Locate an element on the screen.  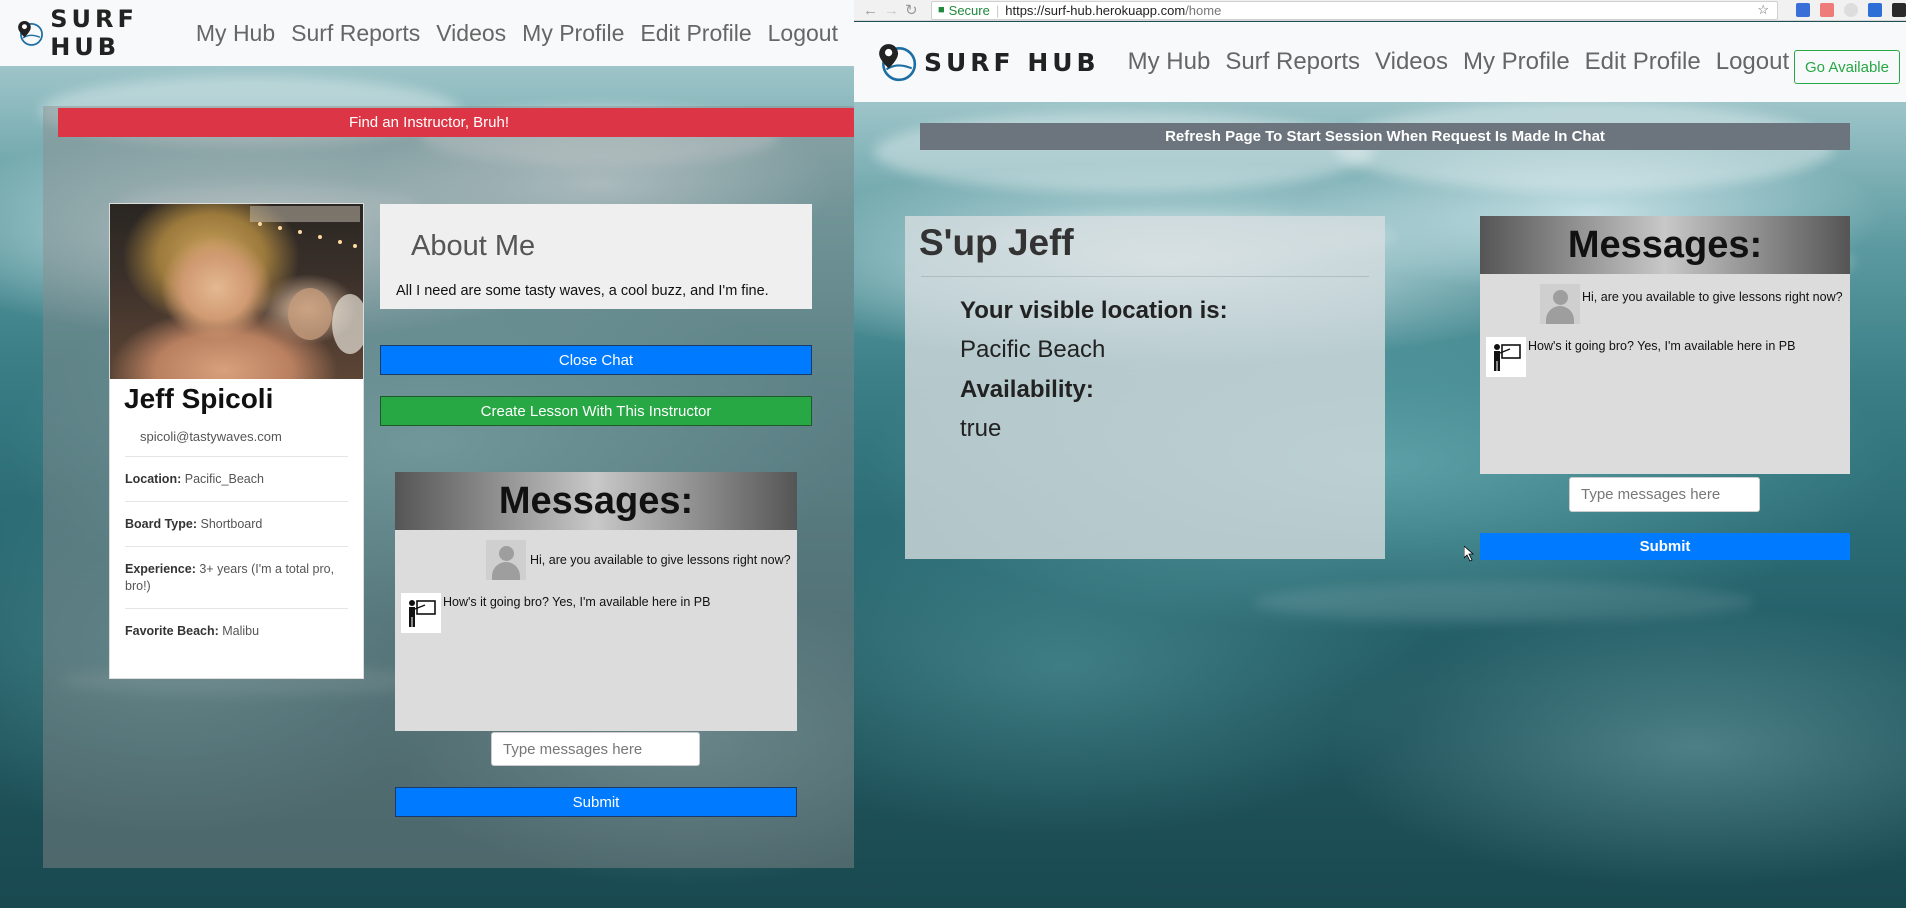
profile-name: Jeff Spicoli is located at coordinates (199, 398).